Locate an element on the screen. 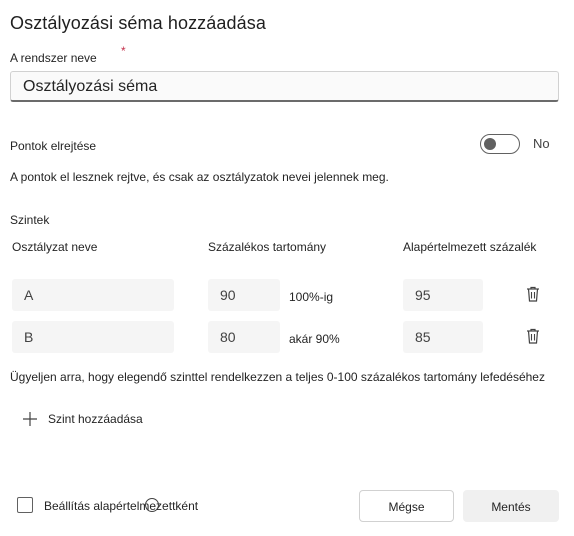  add-level-label: Szint hozzáadása is located at coordinates (95, 419).